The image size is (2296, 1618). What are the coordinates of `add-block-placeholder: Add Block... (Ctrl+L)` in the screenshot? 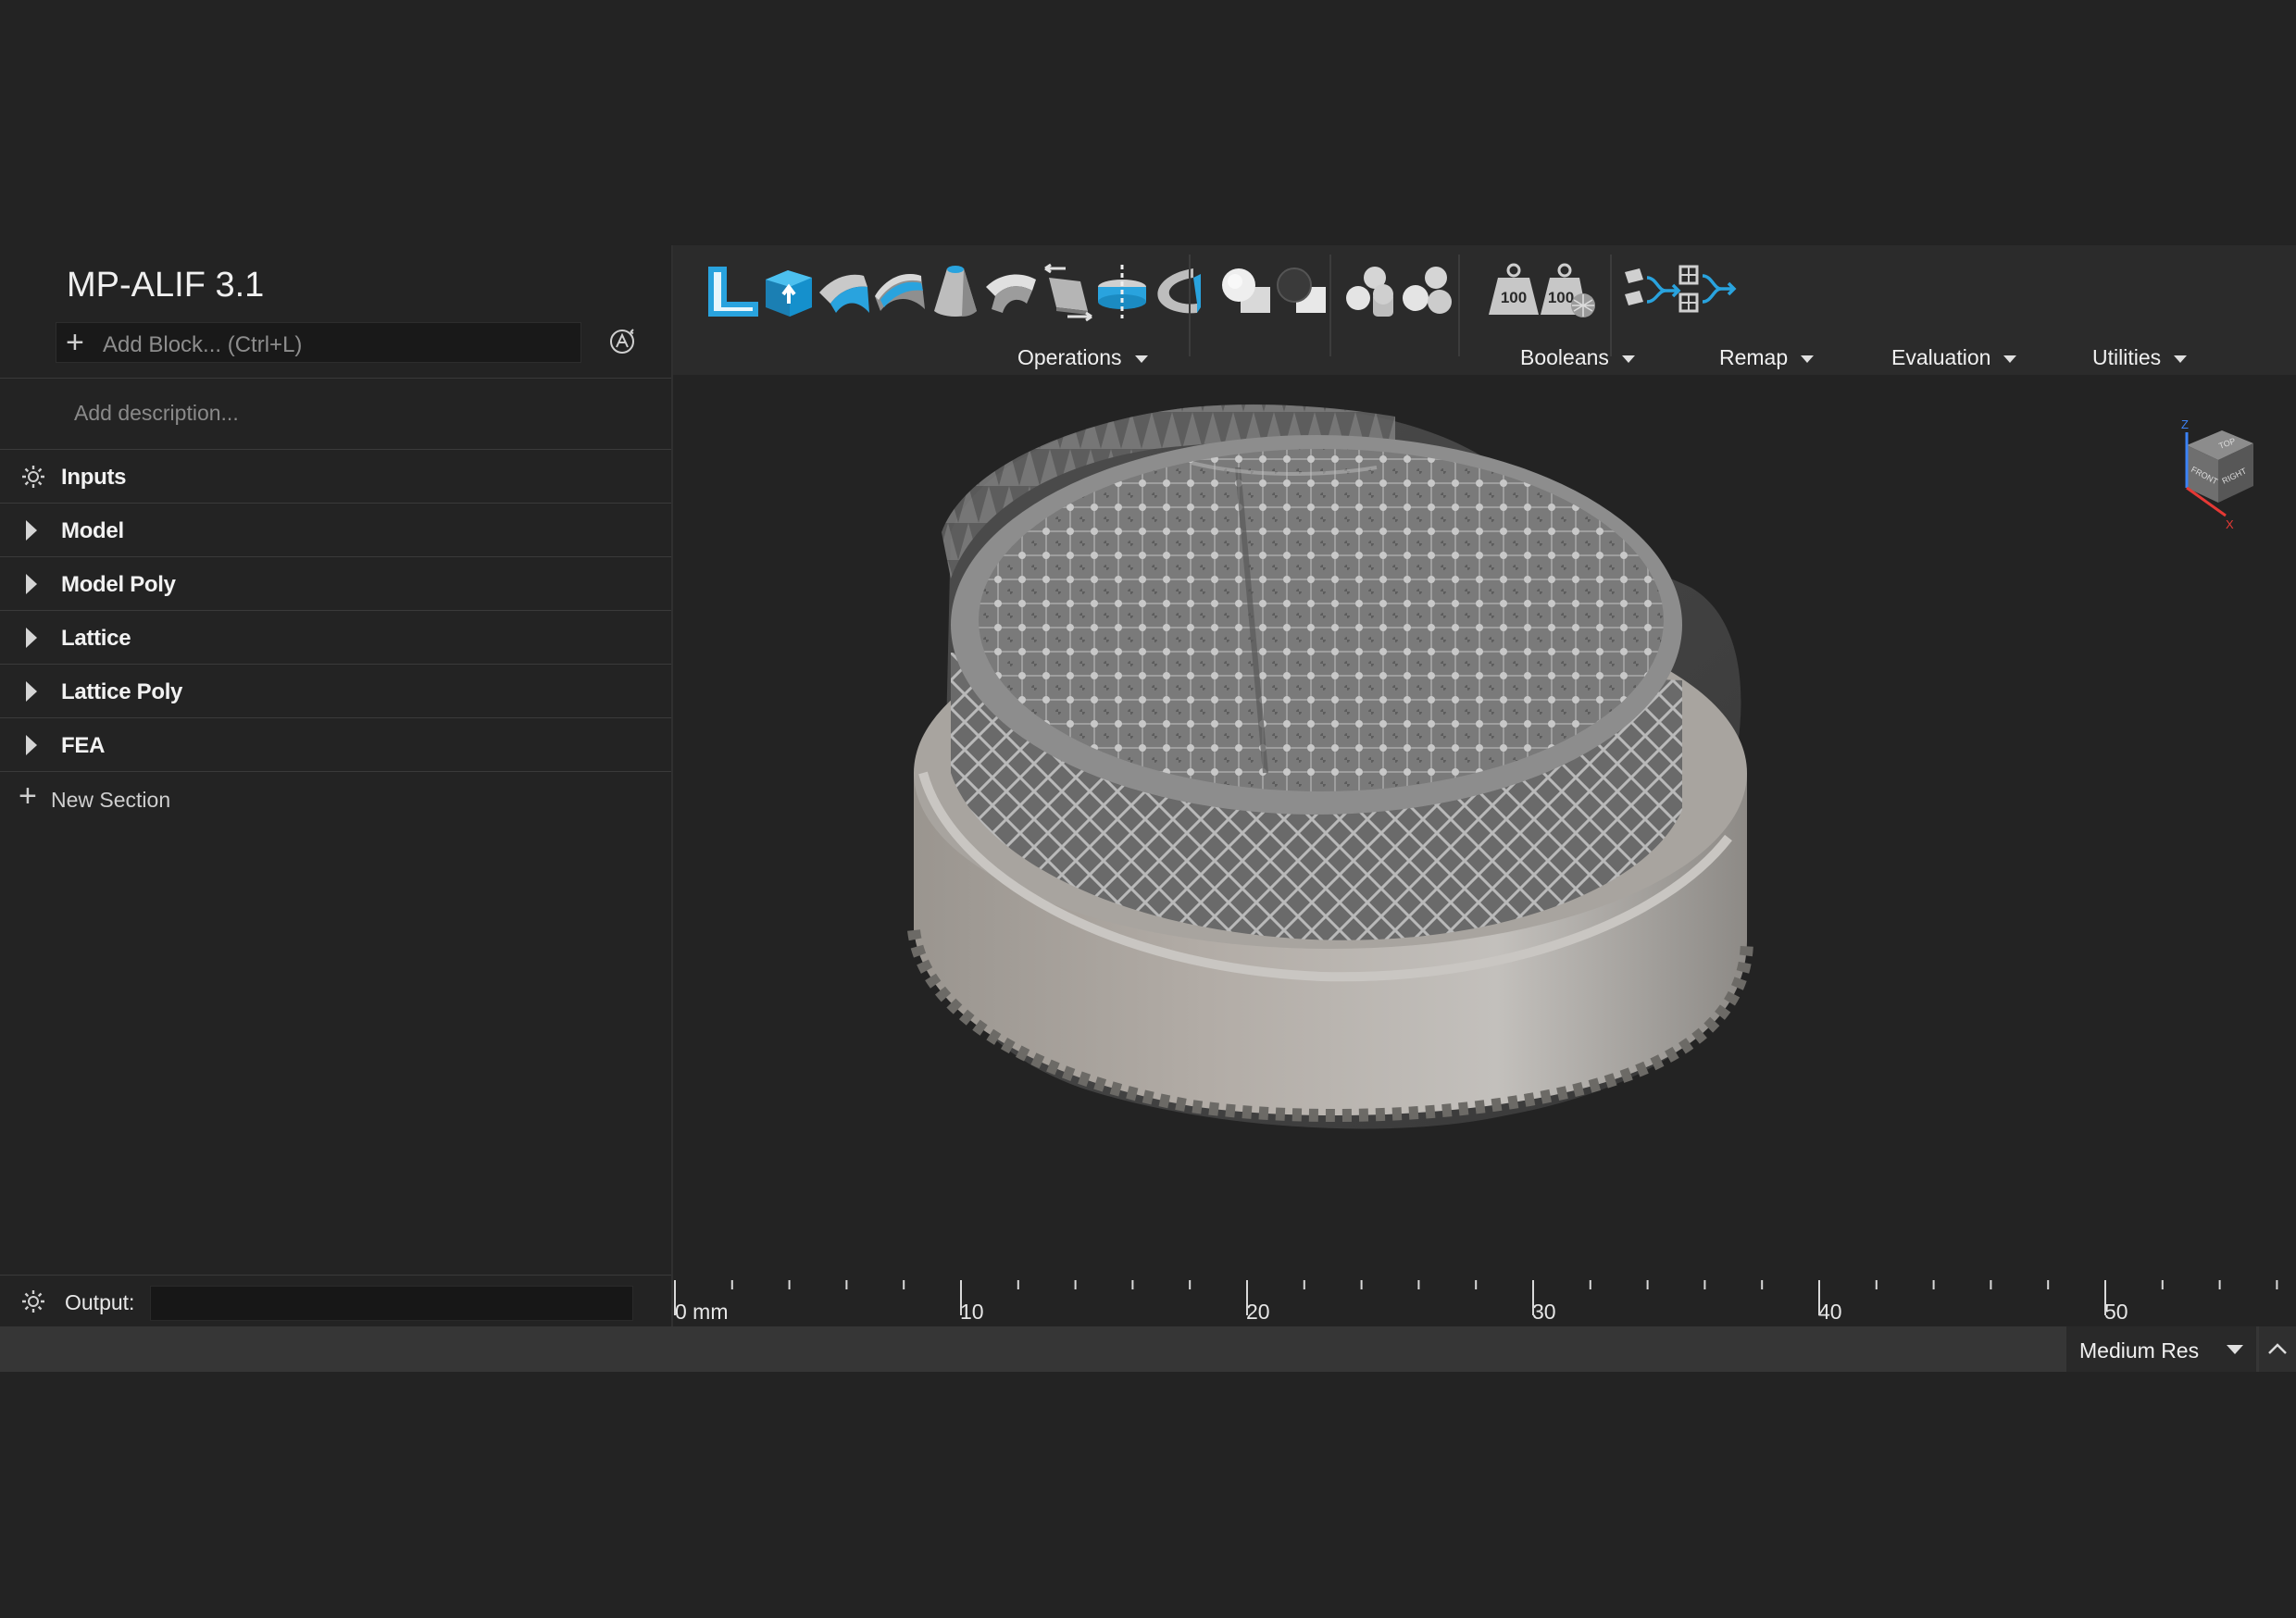 It's located at (203, 344).